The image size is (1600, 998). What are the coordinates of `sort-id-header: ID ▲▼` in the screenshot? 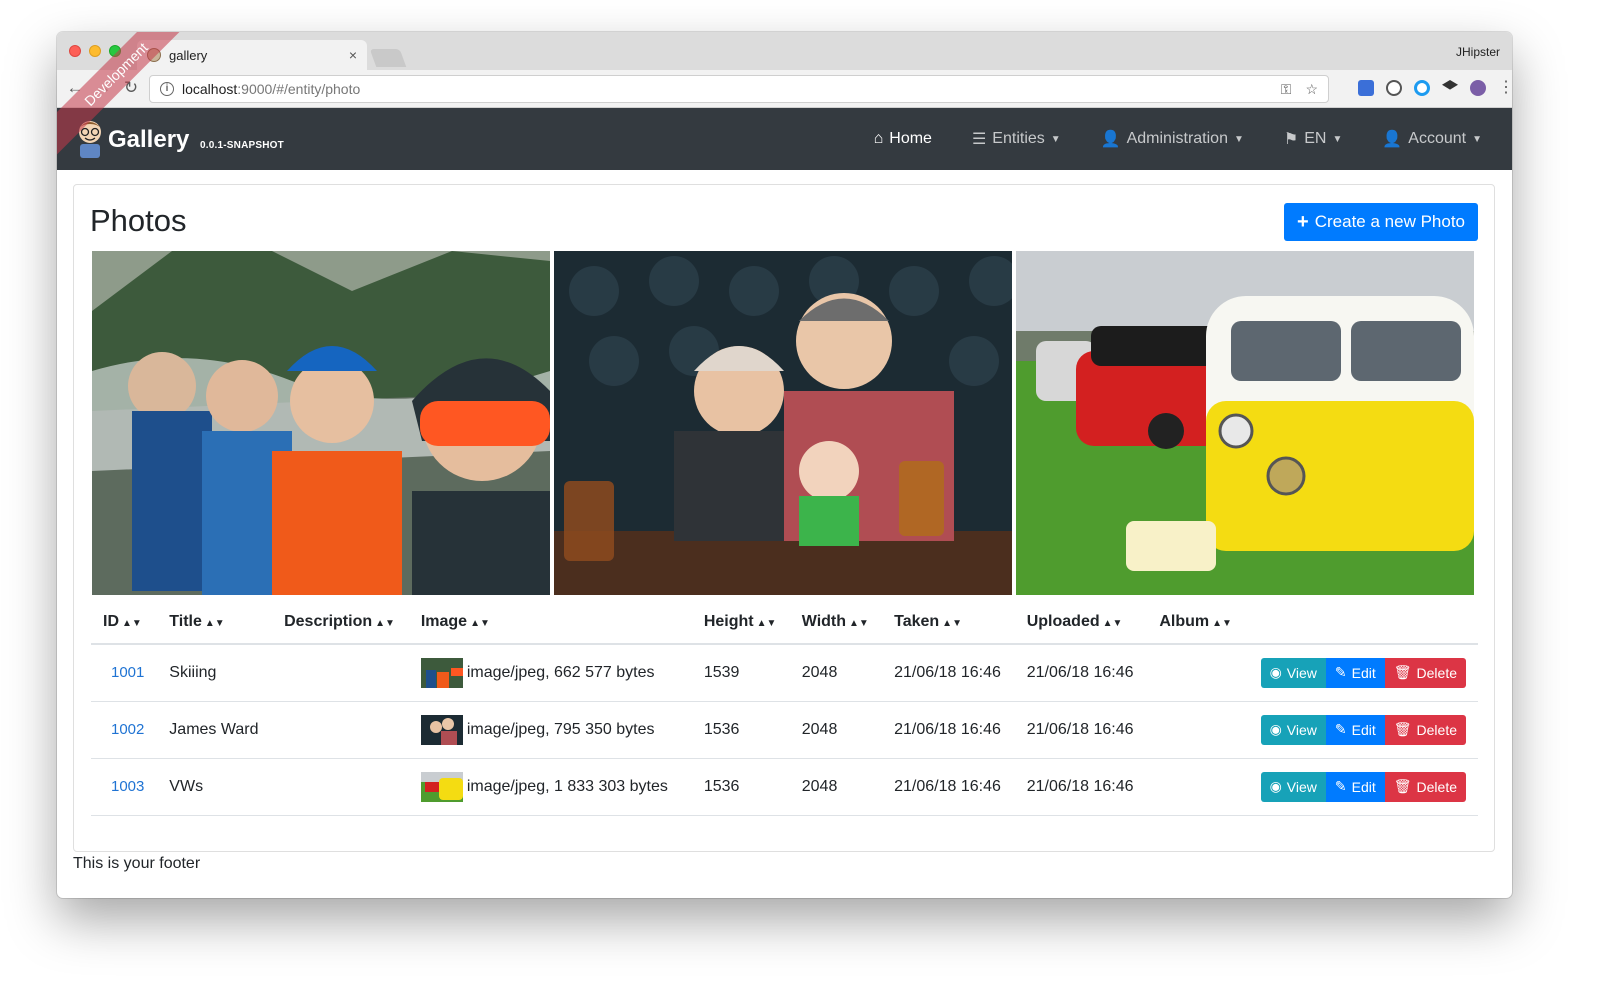 It's located at (124, 623).